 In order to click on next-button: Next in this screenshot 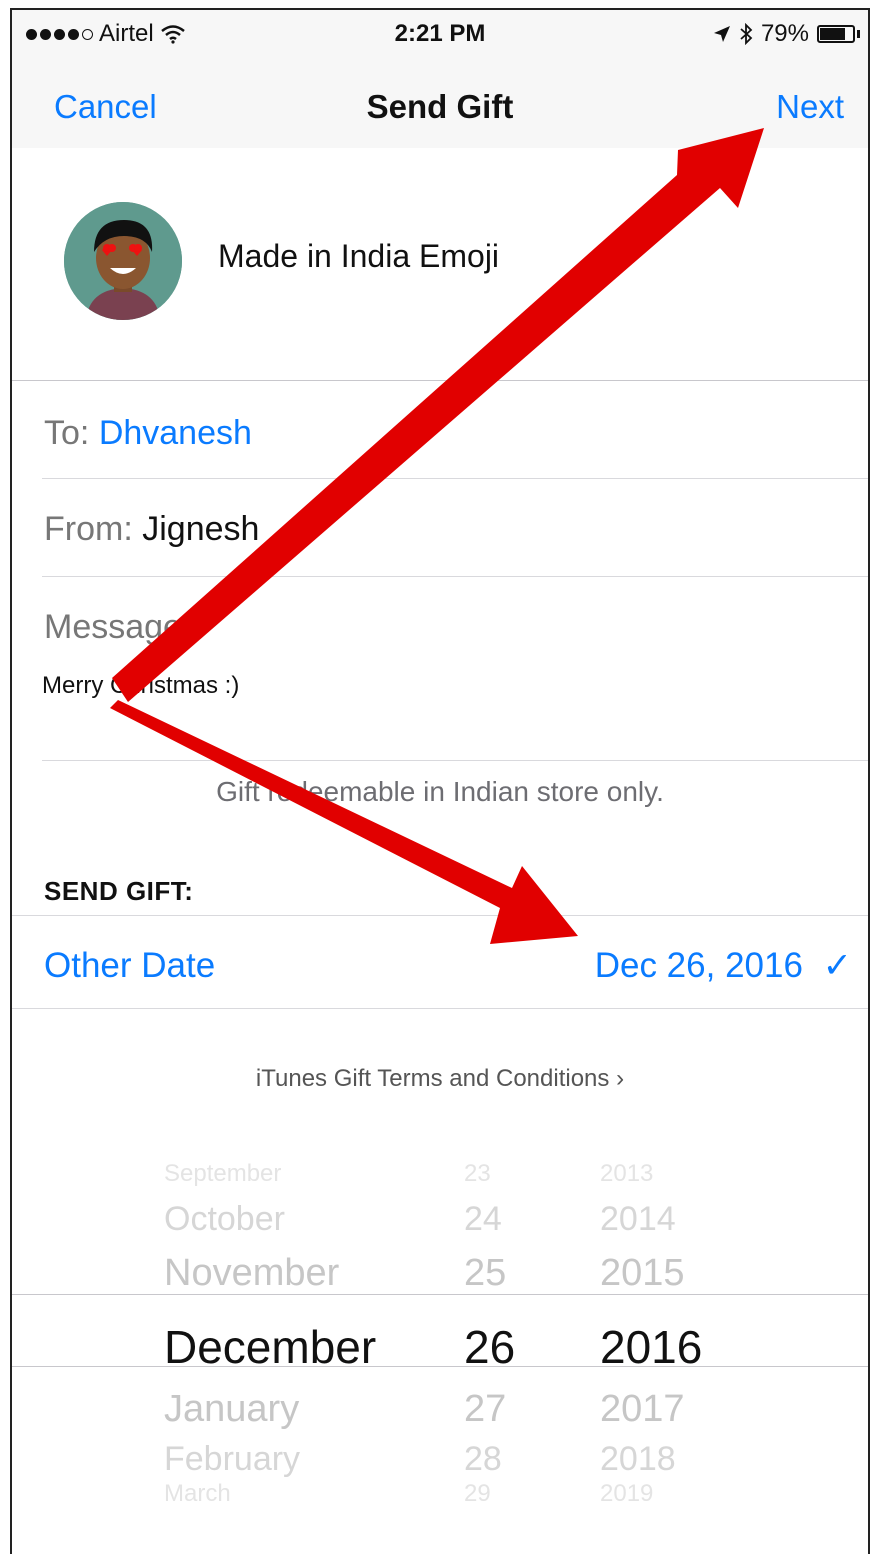, I will do `click(810, 107)`.